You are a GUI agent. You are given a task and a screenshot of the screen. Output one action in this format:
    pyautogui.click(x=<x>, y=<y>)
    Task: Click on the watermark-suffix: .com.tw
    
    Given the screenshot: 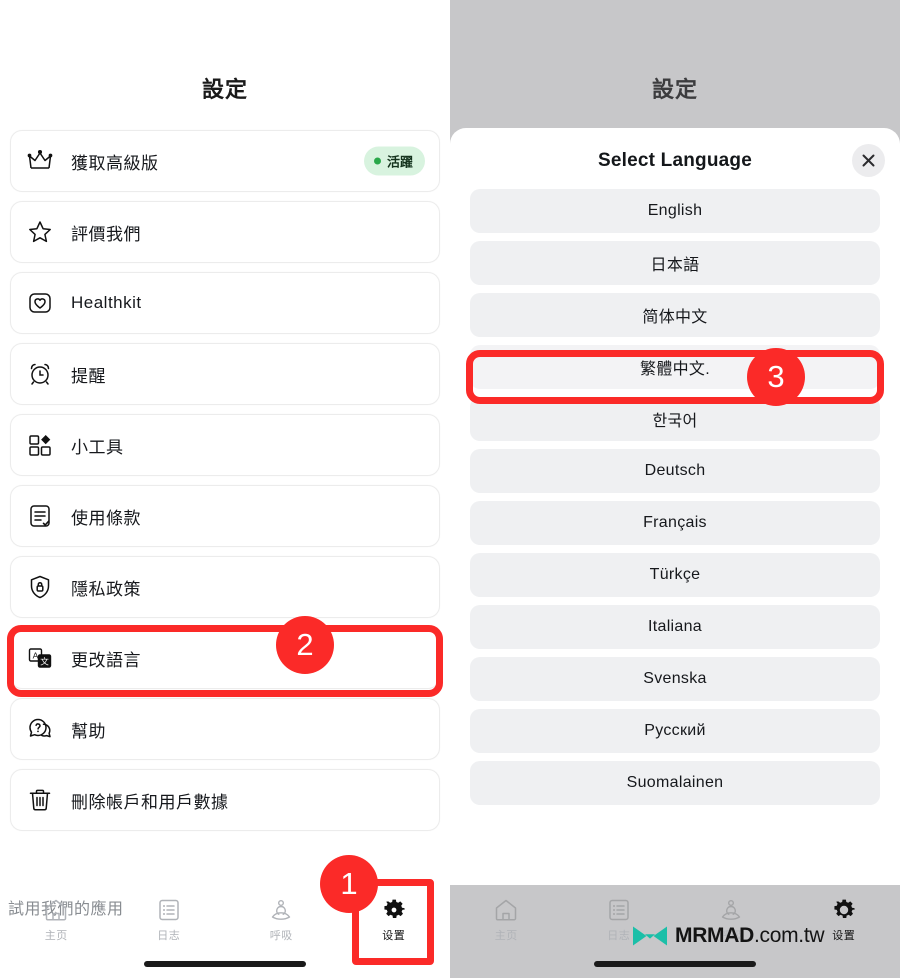 What is the action you would take?
    pyautogui.click(x=789, y=935)
    